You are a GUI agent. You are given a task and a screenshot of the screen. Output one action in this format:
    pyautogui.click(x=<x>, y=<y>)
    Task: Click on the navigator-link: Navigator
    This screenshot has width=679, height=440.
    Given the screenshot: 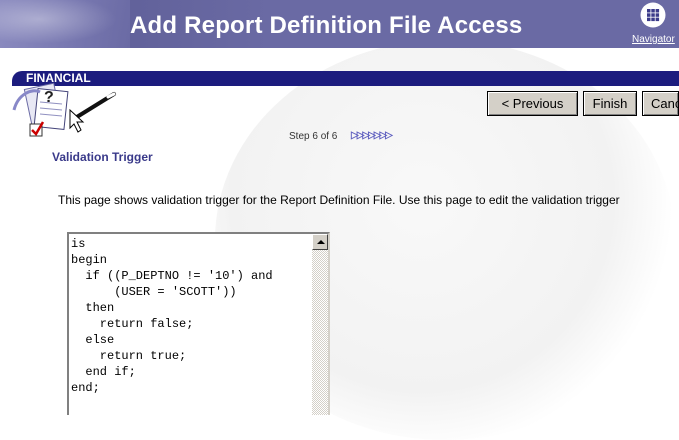 What is the action you would take?
    pyautogui.click(x=653, y=39)
    